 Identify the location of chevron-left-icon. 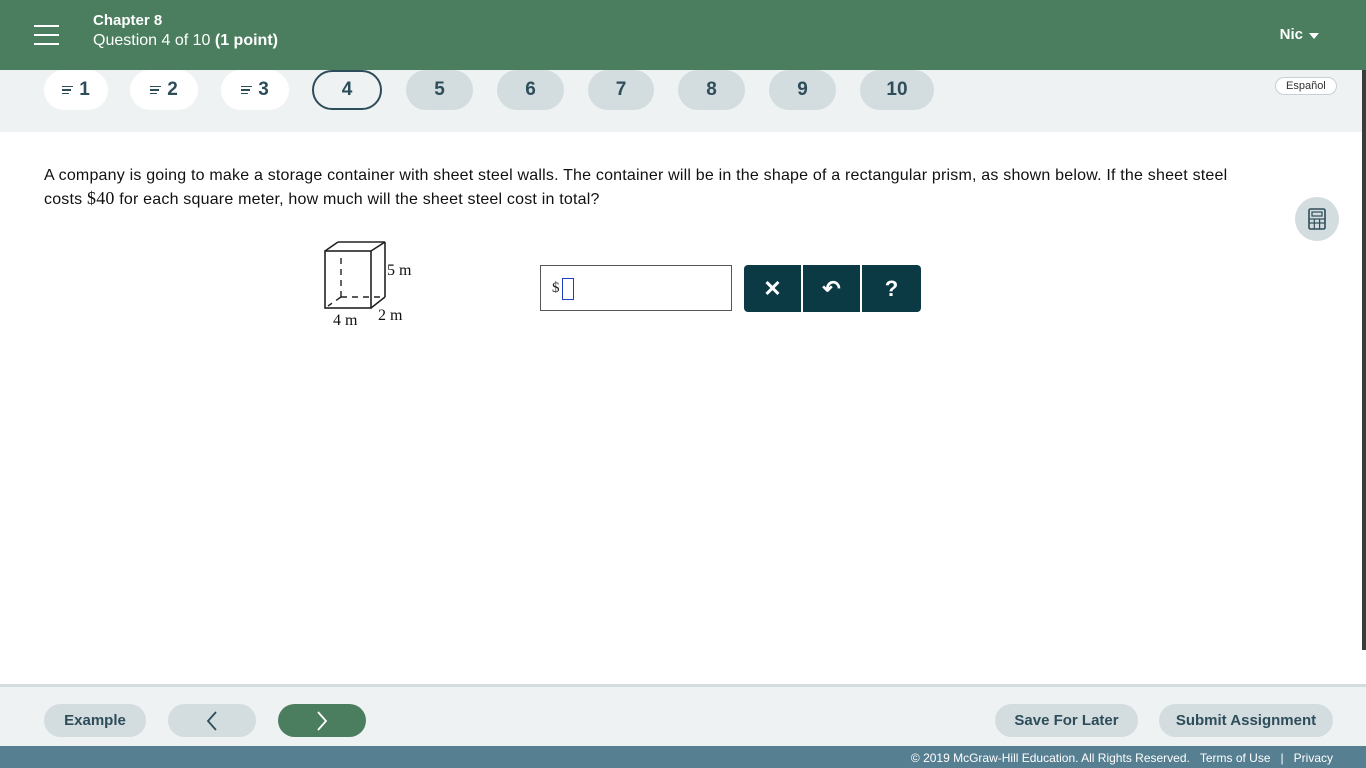
(211, 720).